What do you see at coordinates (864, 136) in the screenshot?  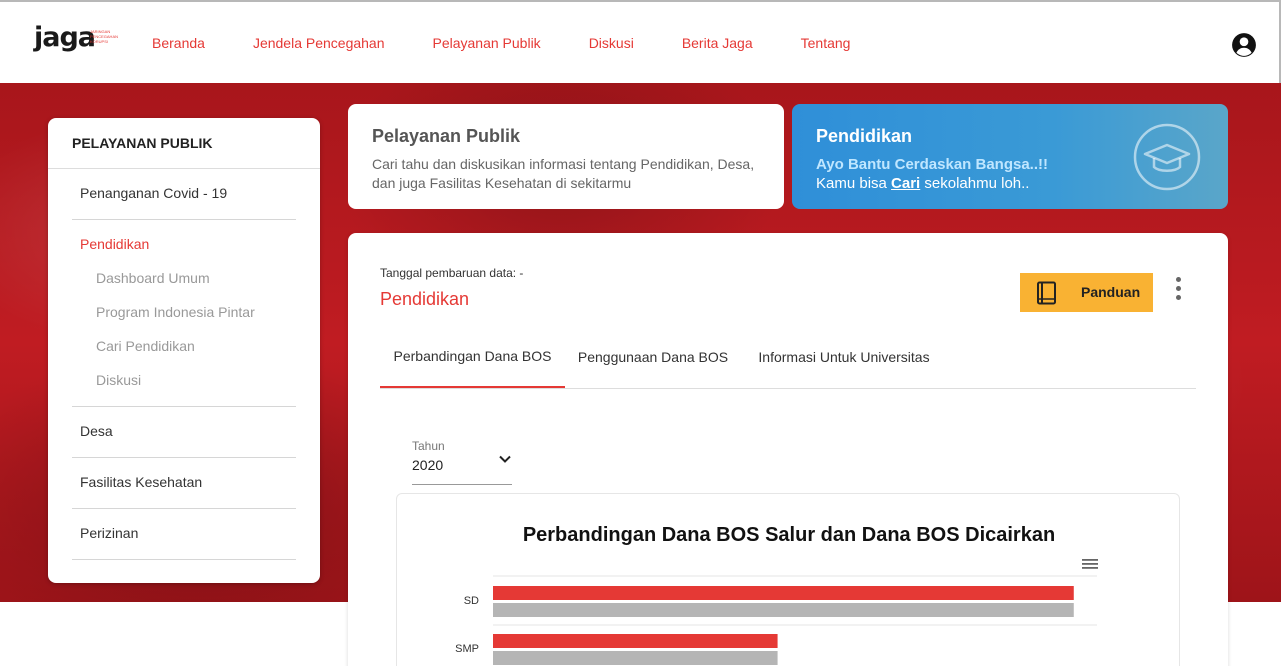 I see `edu-card-title: Pendidikan` at bounding box center [864, 136].